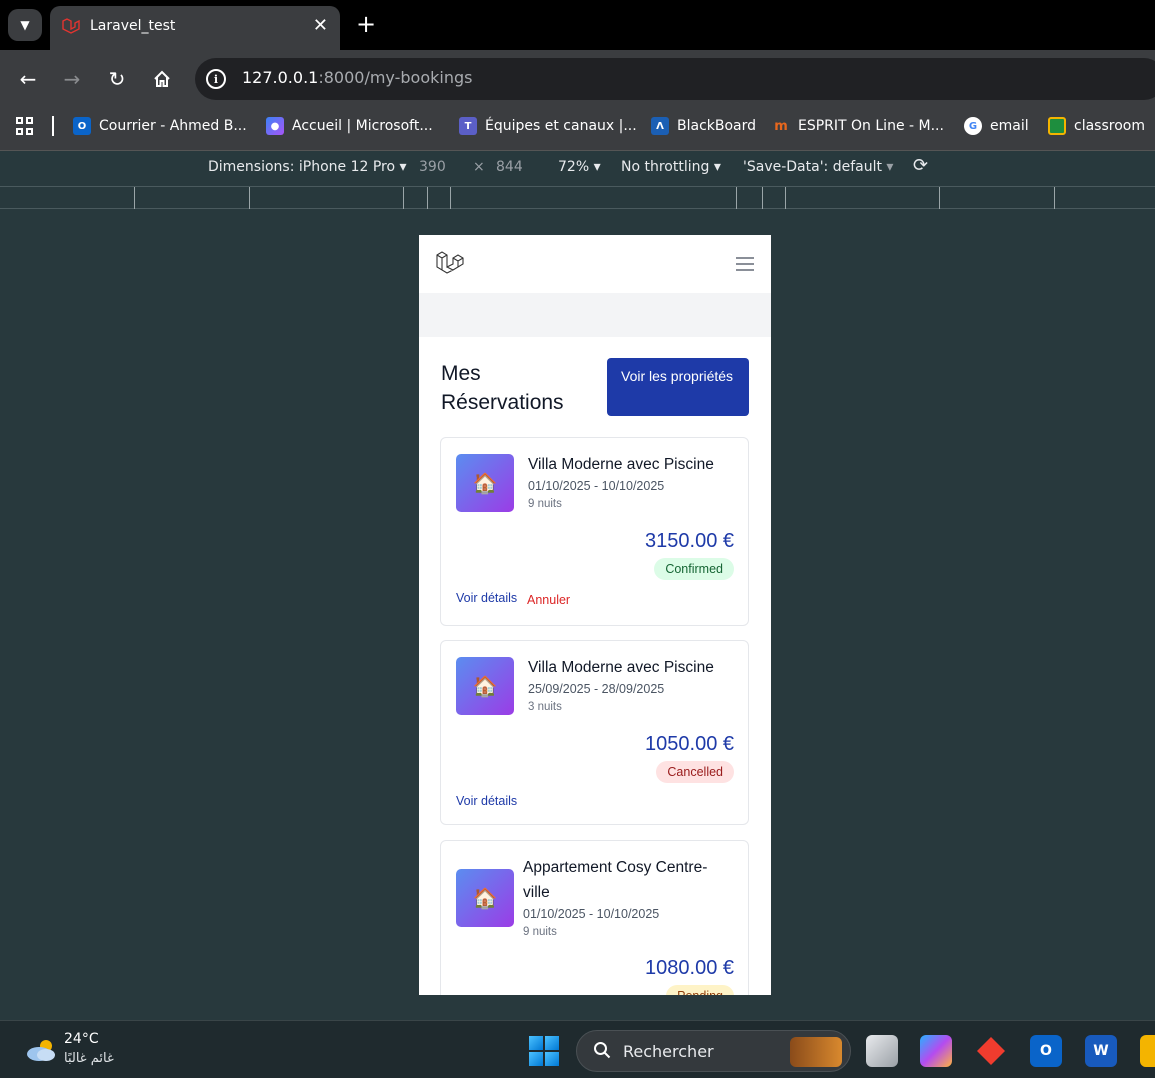  Describe the element at coordinates (596, 689) in the screenshot. I see `booking-dates: 25/09/2025 - 28/09/2025` at that location.